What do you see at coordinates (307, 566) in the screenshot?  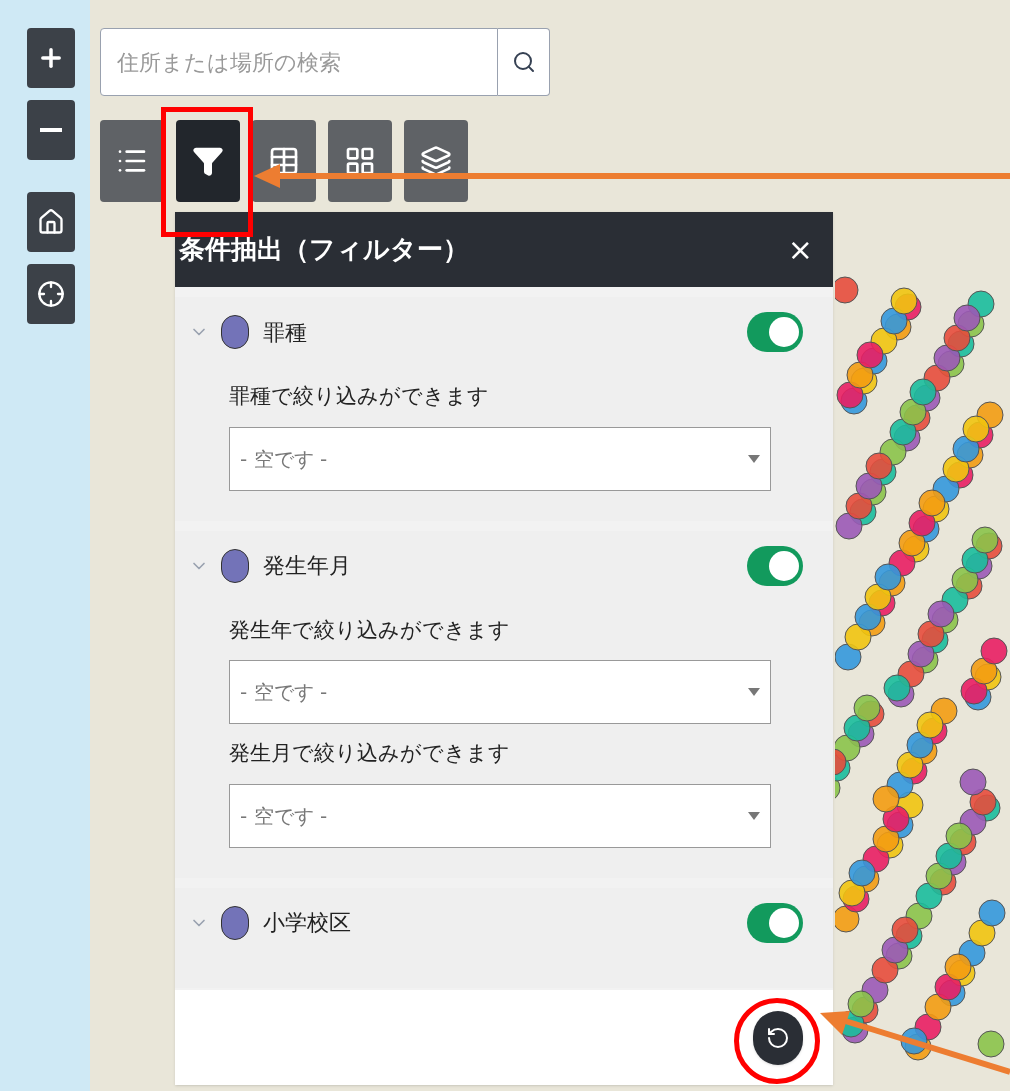 I see `filter-name: 発生年月` at bounding box center [307, 566].